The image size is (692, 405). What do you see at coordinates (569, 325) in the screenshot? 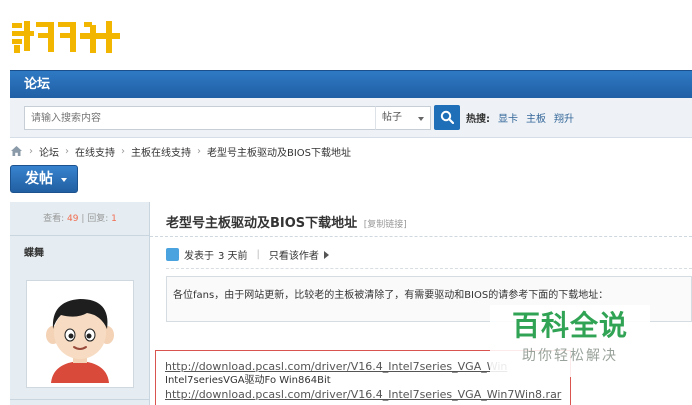
I see `watermark-title: 百科全说` at bounding box center [569, 325].